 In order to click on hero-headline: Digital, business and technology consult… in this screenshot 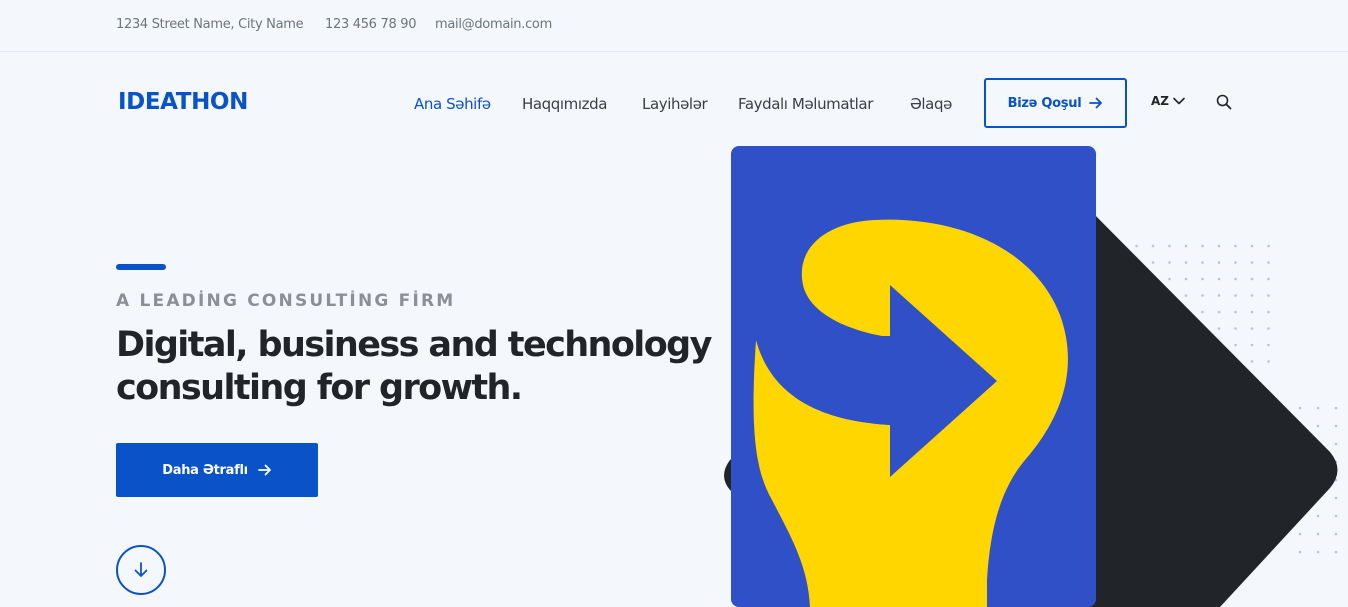, I will do `click(414, 366)`.